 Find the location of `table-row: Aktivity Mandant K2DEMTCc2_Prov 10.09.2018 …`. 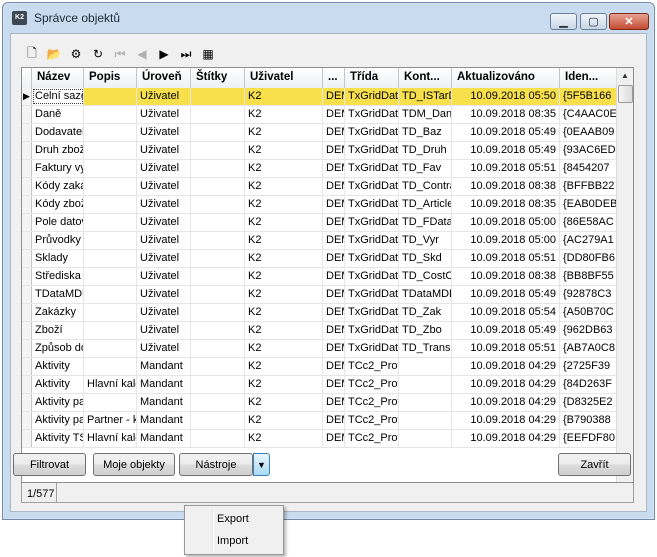

table-row: Aktivity Mandant K2DEMTCc2_Prov 10.09.2018 … is located at coordinates (320, 367).